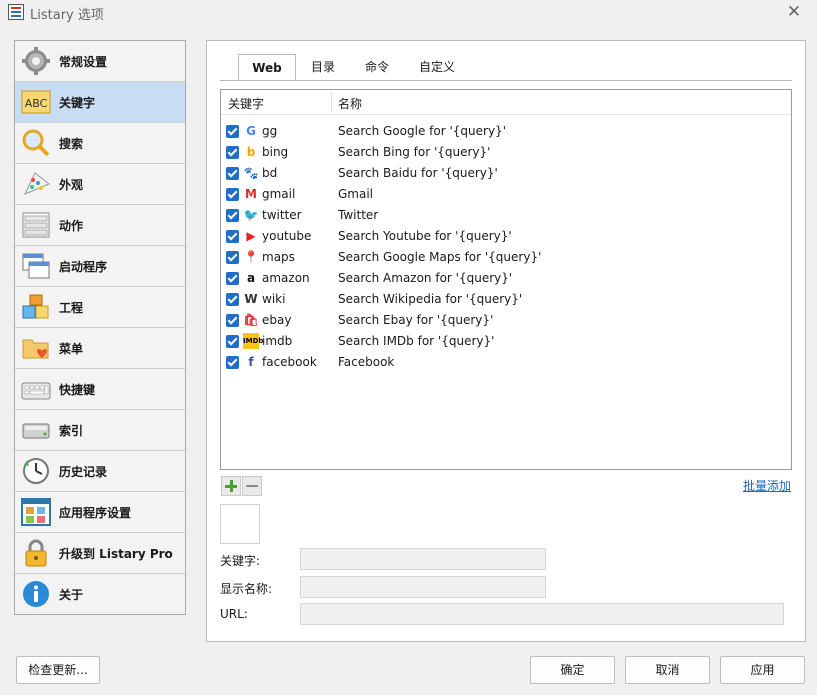 The image size is (817, 695). What do you see at coordinates (425, 236) in the screenshot?
I see `name-cell: Search Youtube for '{query}'` at bounding box center [425, 236].